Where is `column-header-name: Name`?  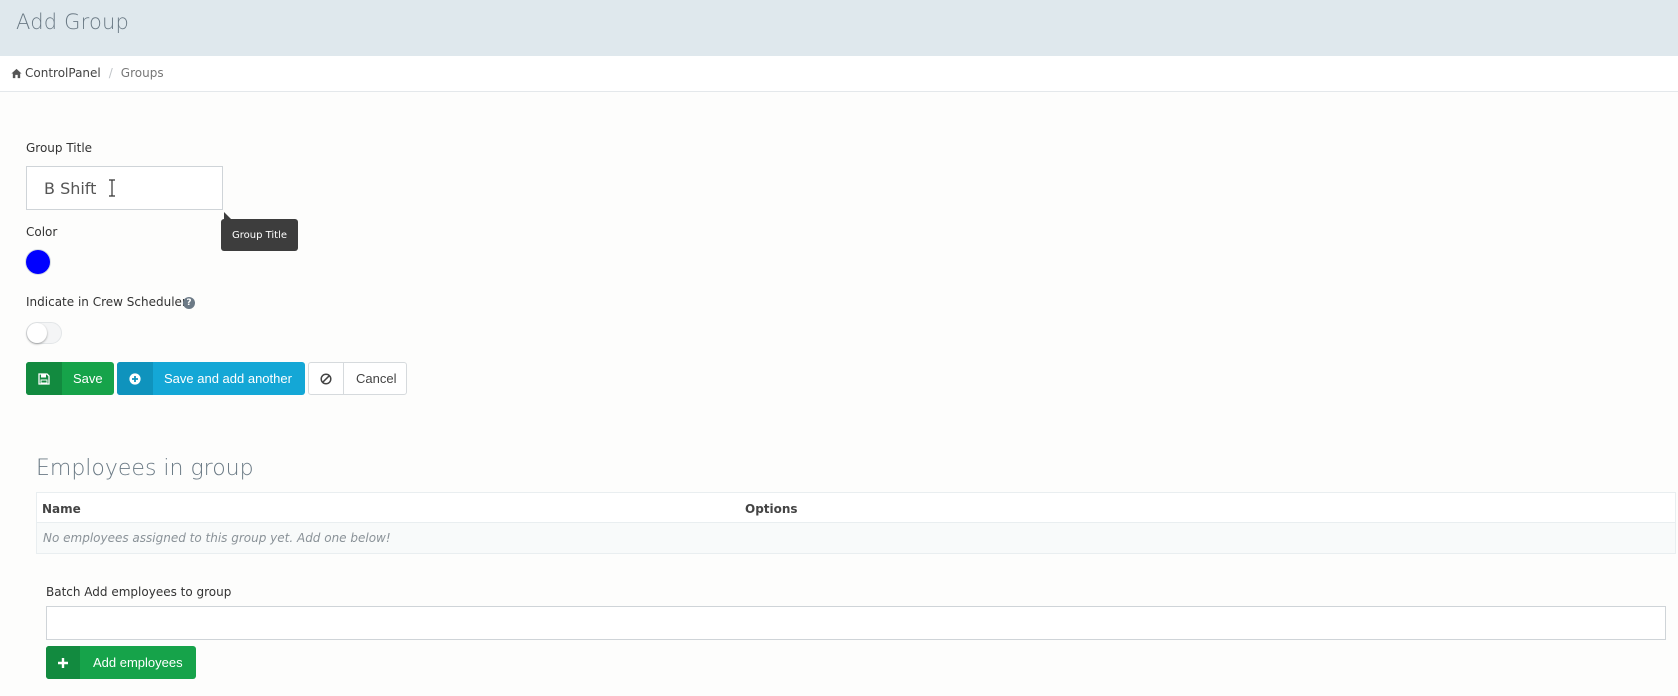
column-header-name: Name is located at coordinates (61, 509).